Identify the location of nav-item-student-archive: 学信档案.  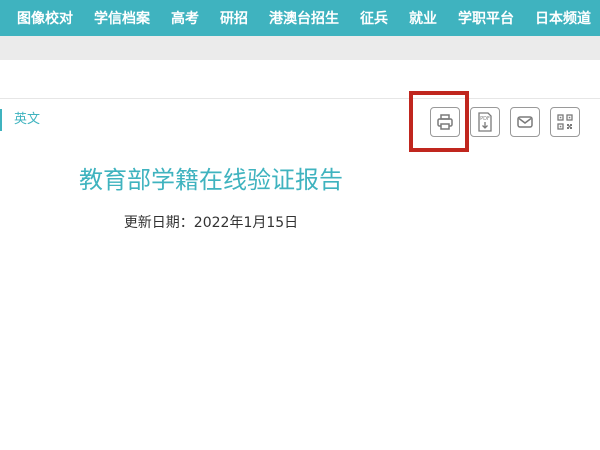
(122, 18).